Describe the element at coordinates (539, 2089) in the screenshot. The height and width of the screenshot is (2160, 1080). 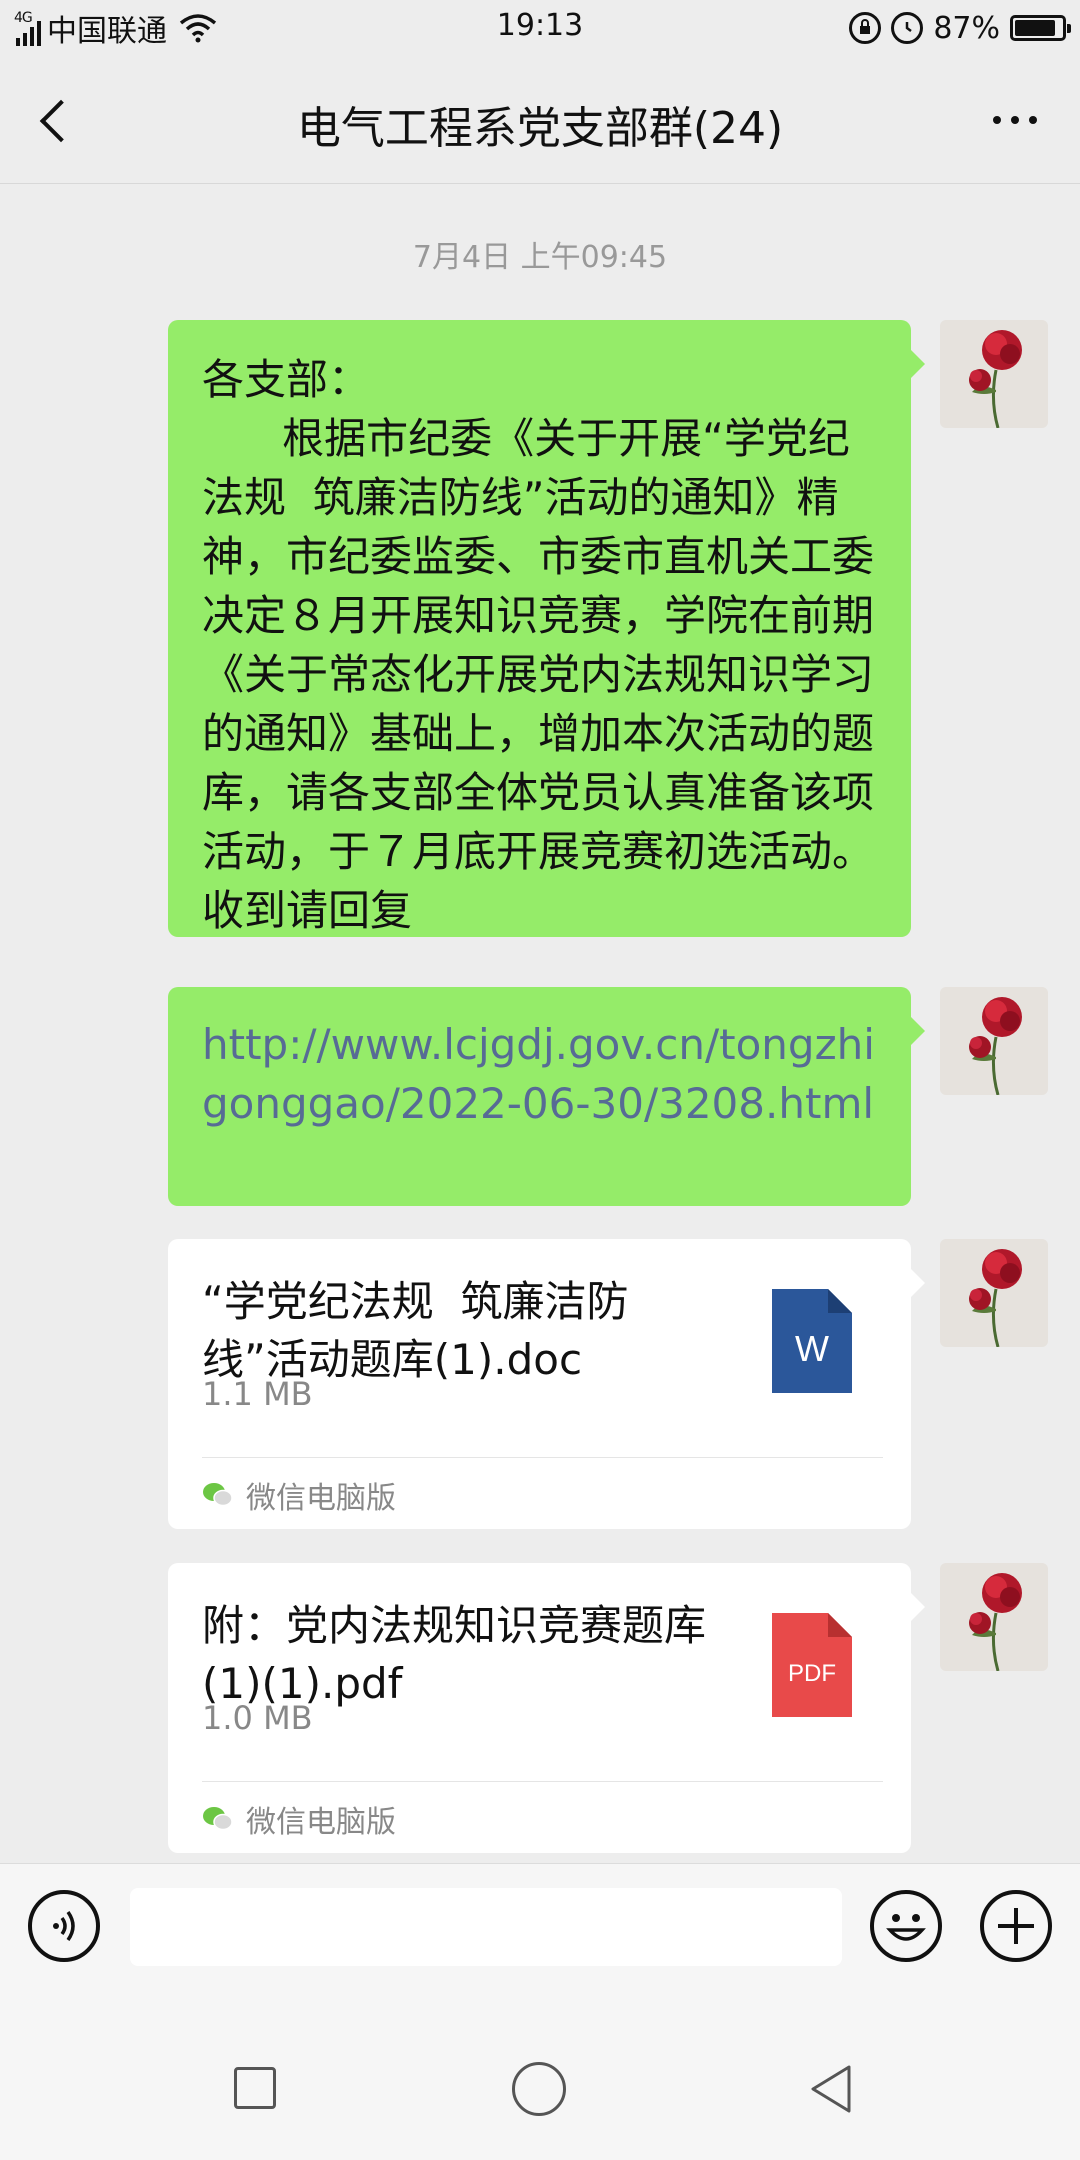
I see `home-icon` at that location.